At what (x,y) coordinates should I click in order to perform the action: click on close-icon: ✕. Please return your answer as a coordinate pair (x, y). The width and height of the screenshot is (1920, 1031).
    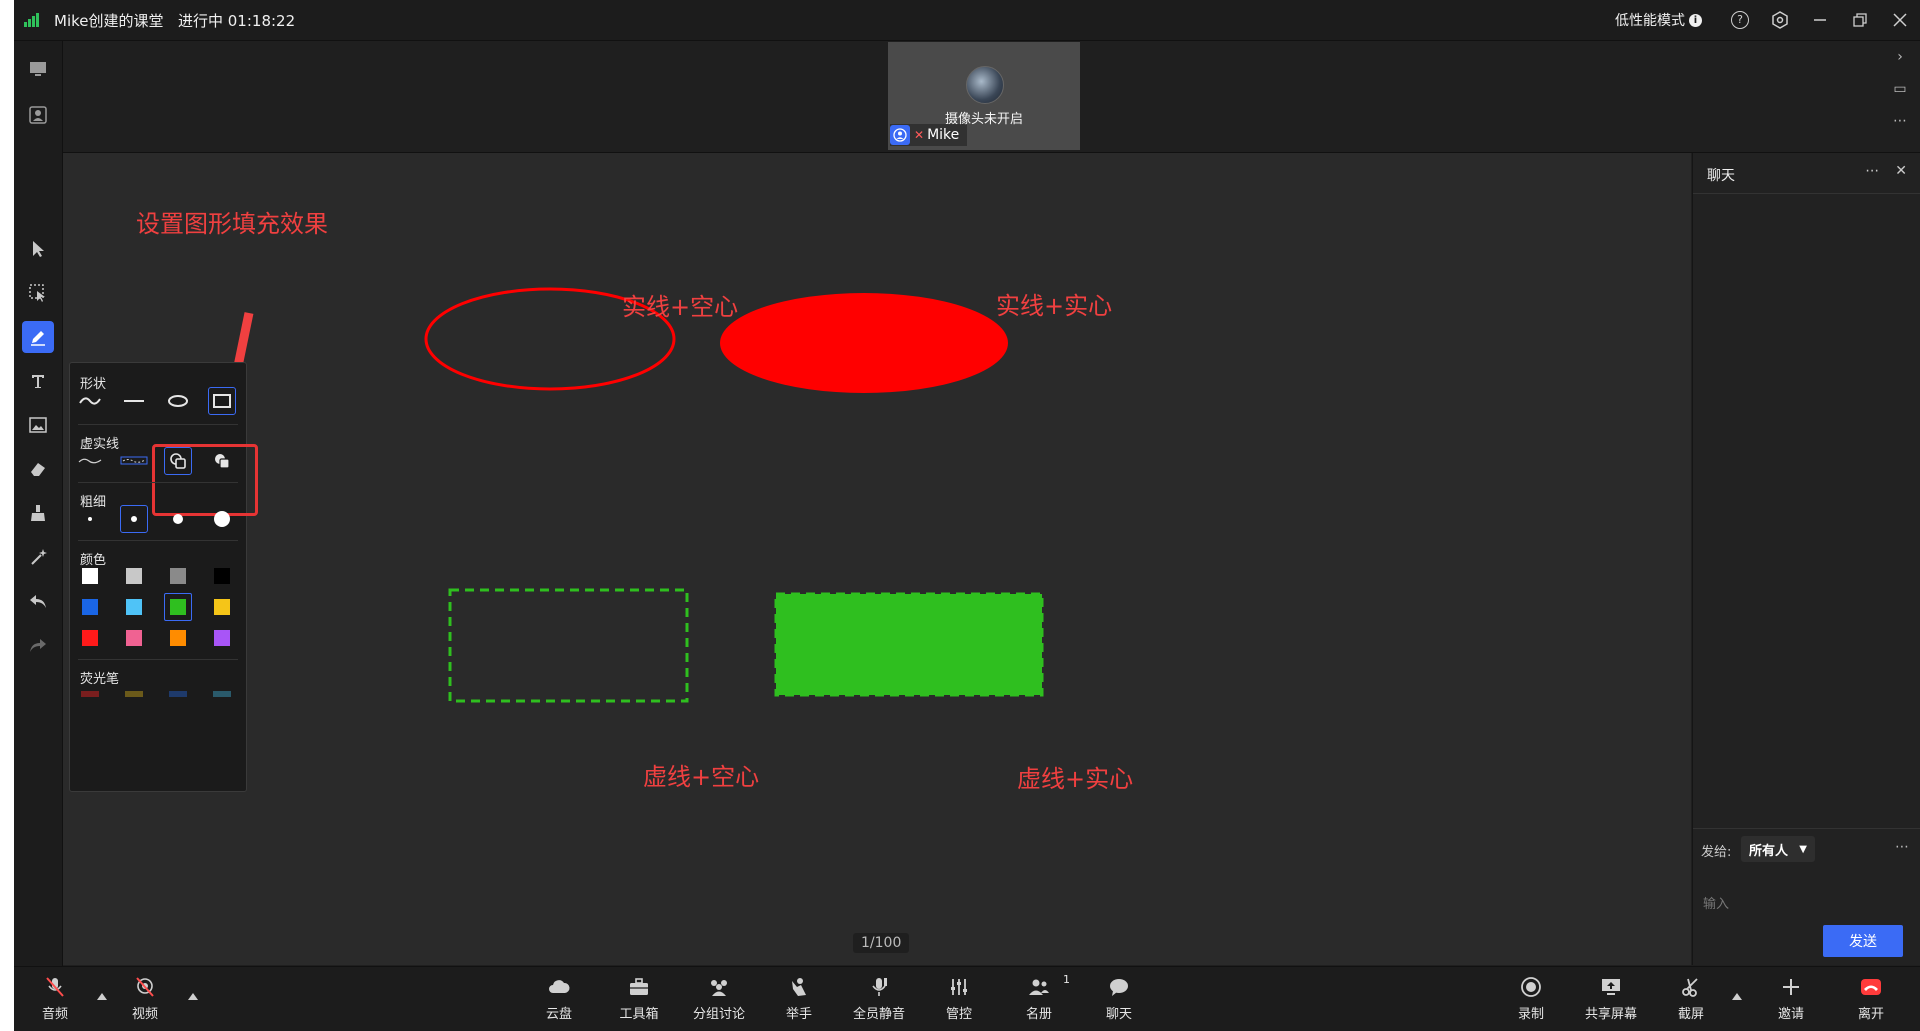
    Looking at the image, I should click on (1901, 171).